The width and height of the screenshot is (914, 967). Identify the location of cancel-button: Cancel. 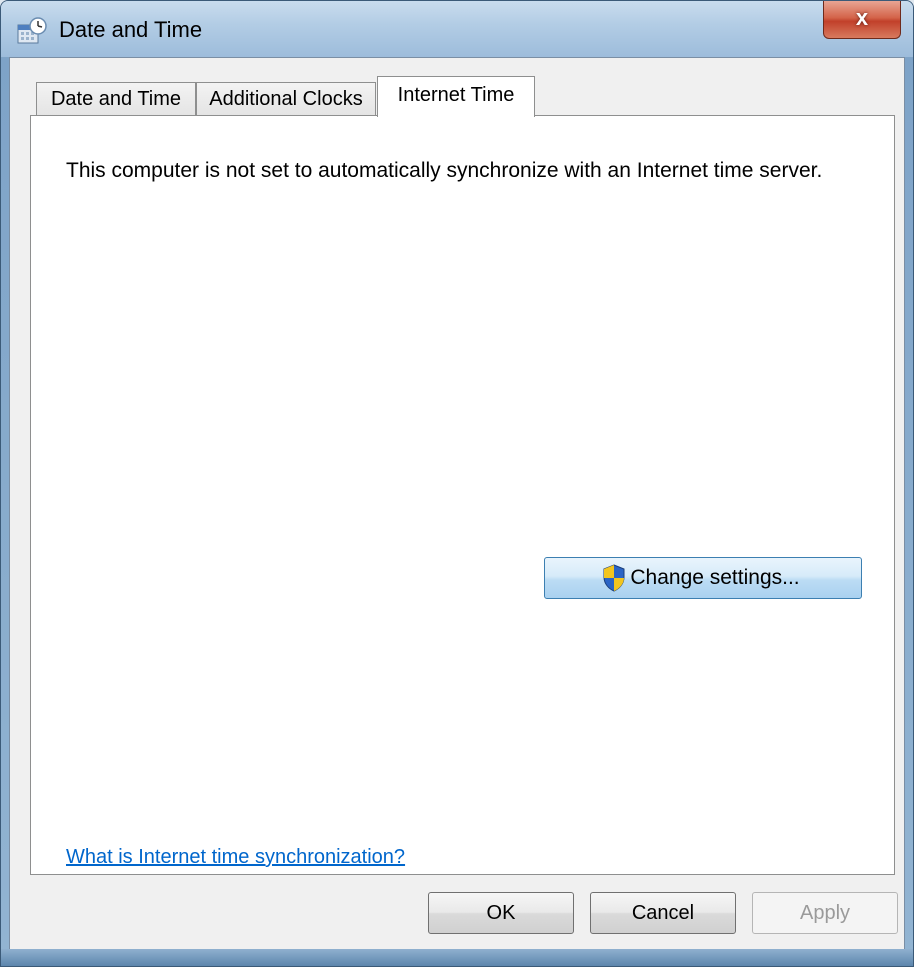
(663, 913).